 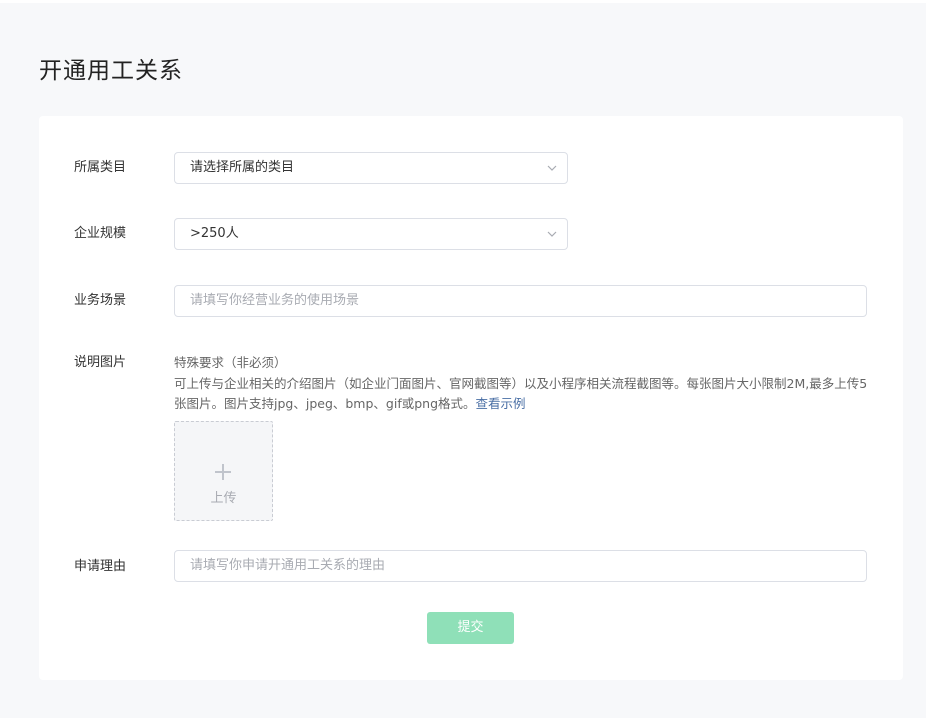 What do you see at coordinates (230, 362) in the screenshot?
I see `images-hint-title: 特殊要求（非必须）` at bounding box center [230, 362].